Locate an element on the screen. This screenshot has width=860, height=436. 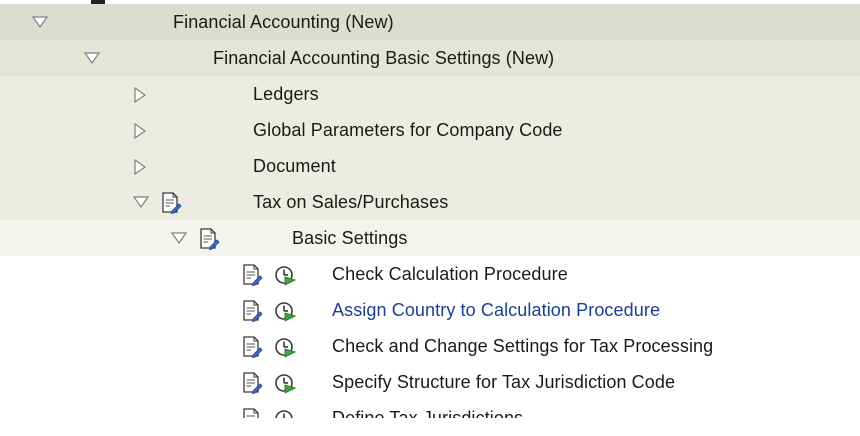
tree-activity-label: Check Calculation Procedure is located at coordinates (450, 274).